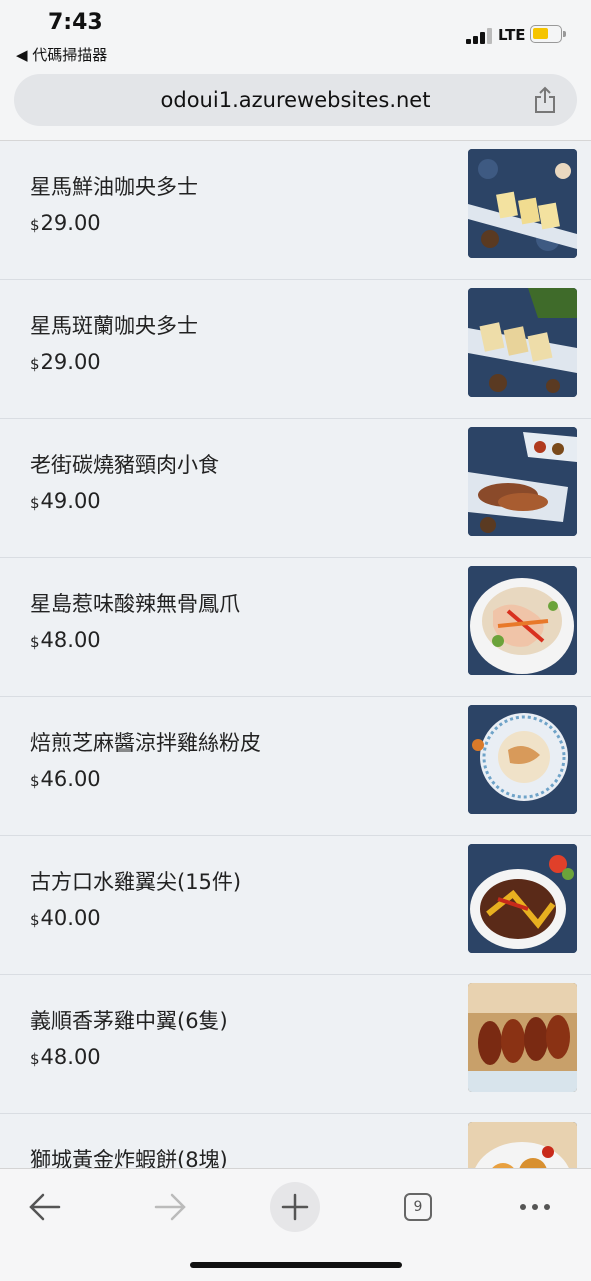 The height and width of the screenshot is (1281, 591). What do you see at coordinates (295, 349) in the screenshot?
I see `menu-item: 星馬斑蘭咖央多士 $29.00` at bounding box center [295, 349].